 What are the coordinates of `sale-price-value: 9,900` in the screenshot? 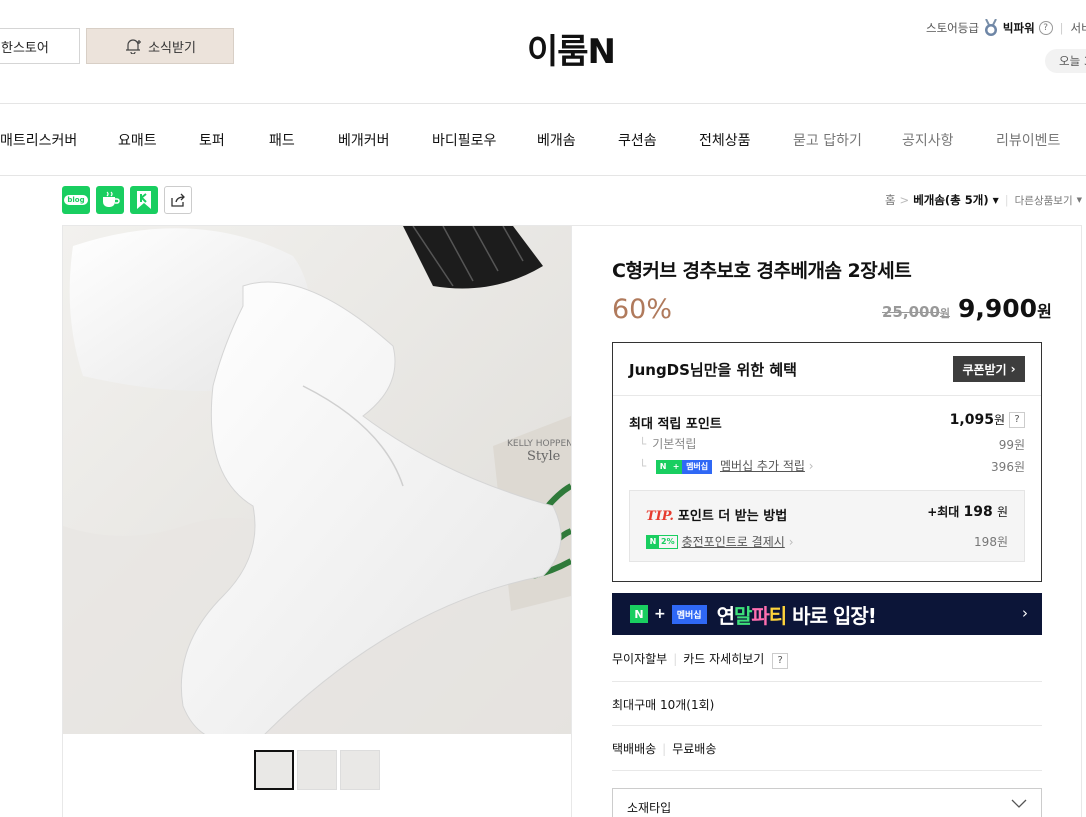 It's located at (998, 308).